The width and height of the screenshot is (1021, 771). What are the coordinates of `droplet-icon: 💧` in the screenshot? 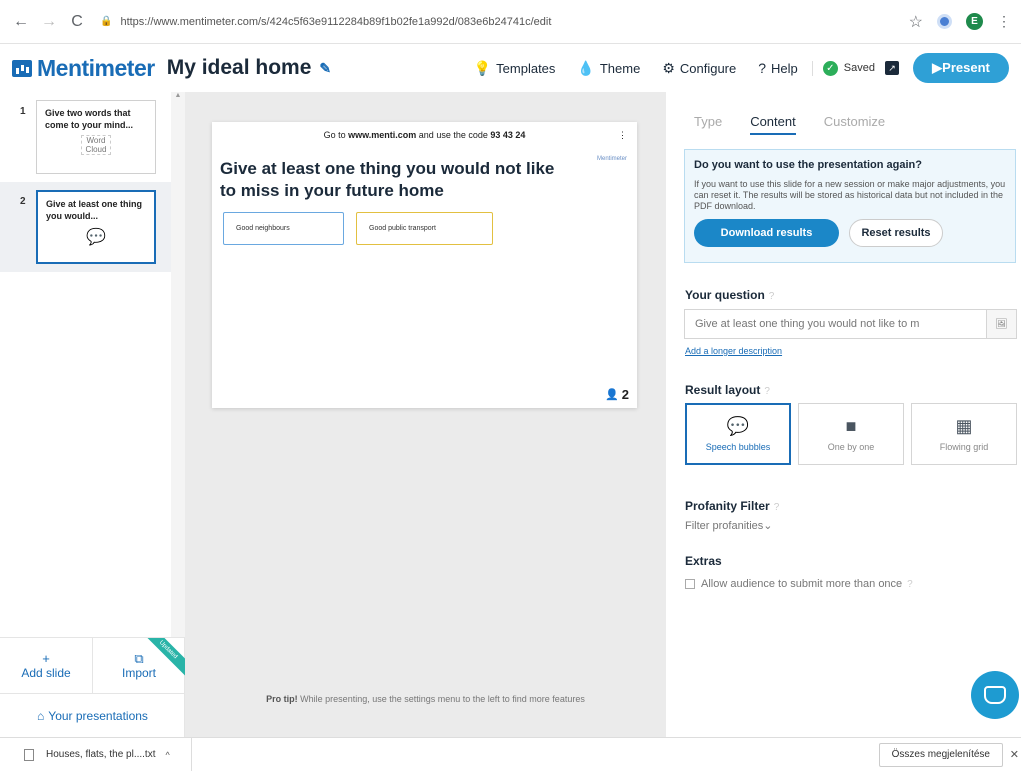 It's located at (586, 67).